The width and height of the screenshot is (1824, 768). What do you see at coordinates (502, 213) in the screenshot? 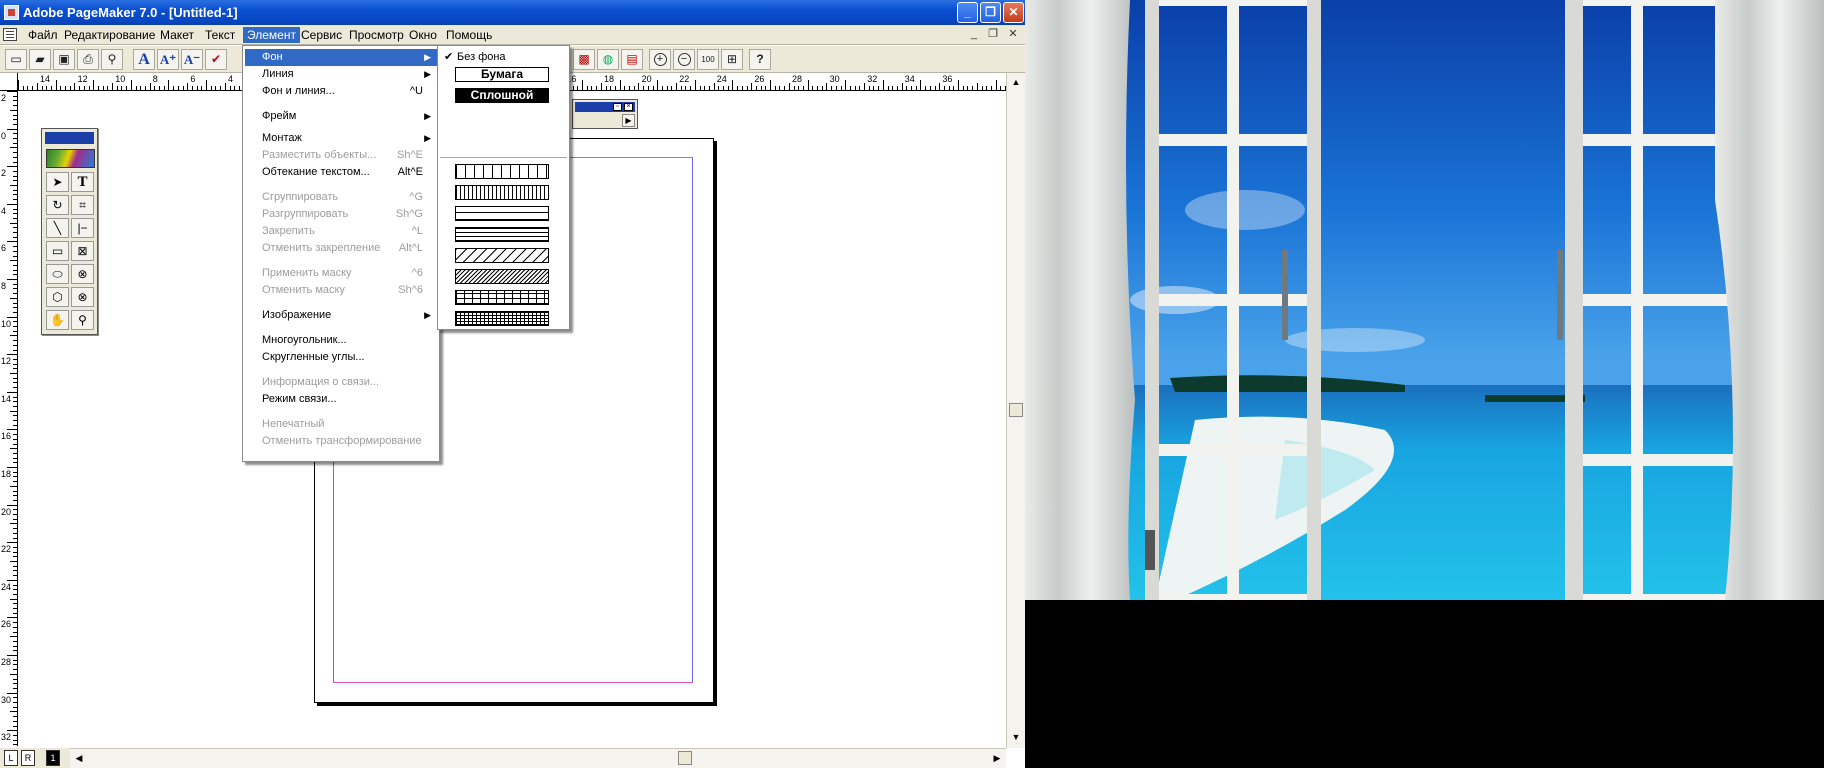
I see `pattern-horizontal-wide-option` at bounding box center [502, 213].